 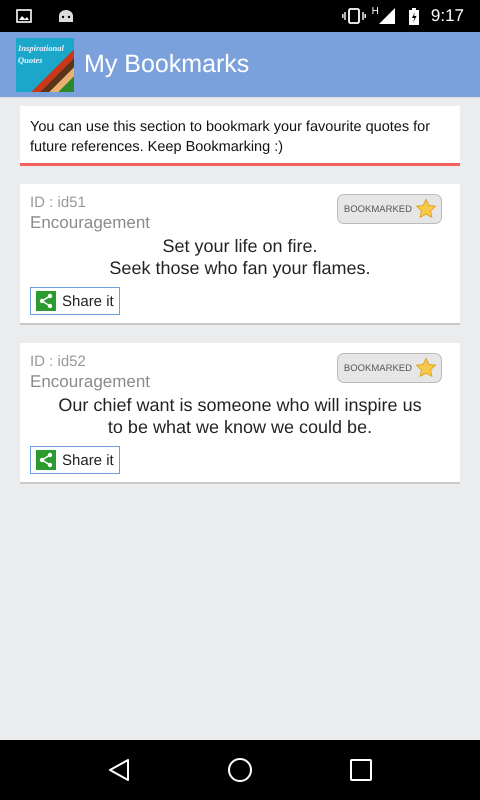 I want to click on image-icon, so click(x=24, y=16).